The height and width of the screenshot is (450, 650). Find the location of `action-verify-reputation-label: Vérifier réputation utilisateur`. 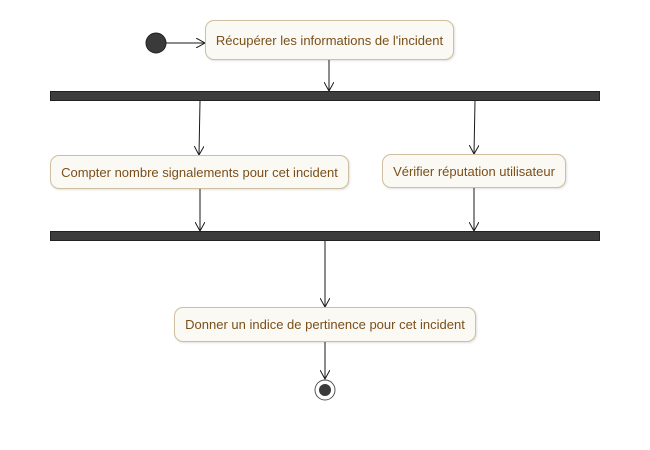

action-verify-reputation-label: Vérifier réputation utilisateur is located at coordinates (474, 171).